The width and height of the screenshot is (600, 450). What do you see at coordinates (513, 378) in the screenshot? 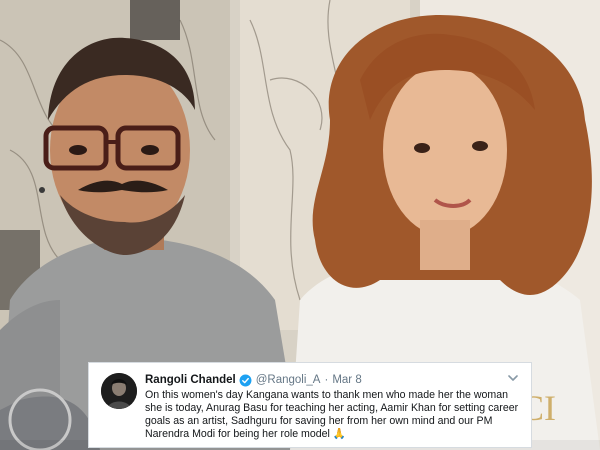
I see `chevron-down-icon` at bounding box center [513, 378].